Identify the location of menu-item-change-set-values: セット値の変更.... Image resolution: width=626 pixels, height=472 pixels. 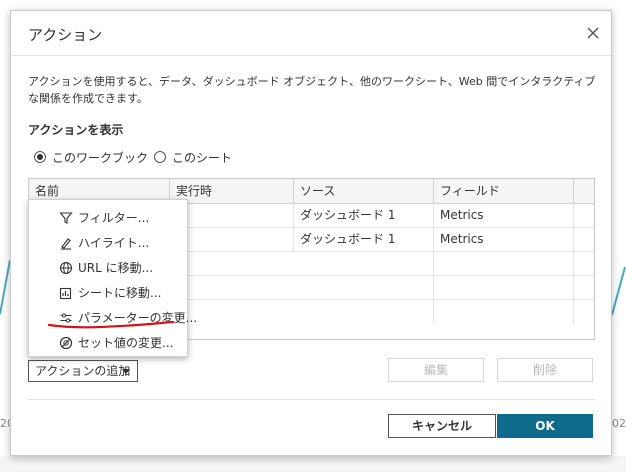
(108, 343).